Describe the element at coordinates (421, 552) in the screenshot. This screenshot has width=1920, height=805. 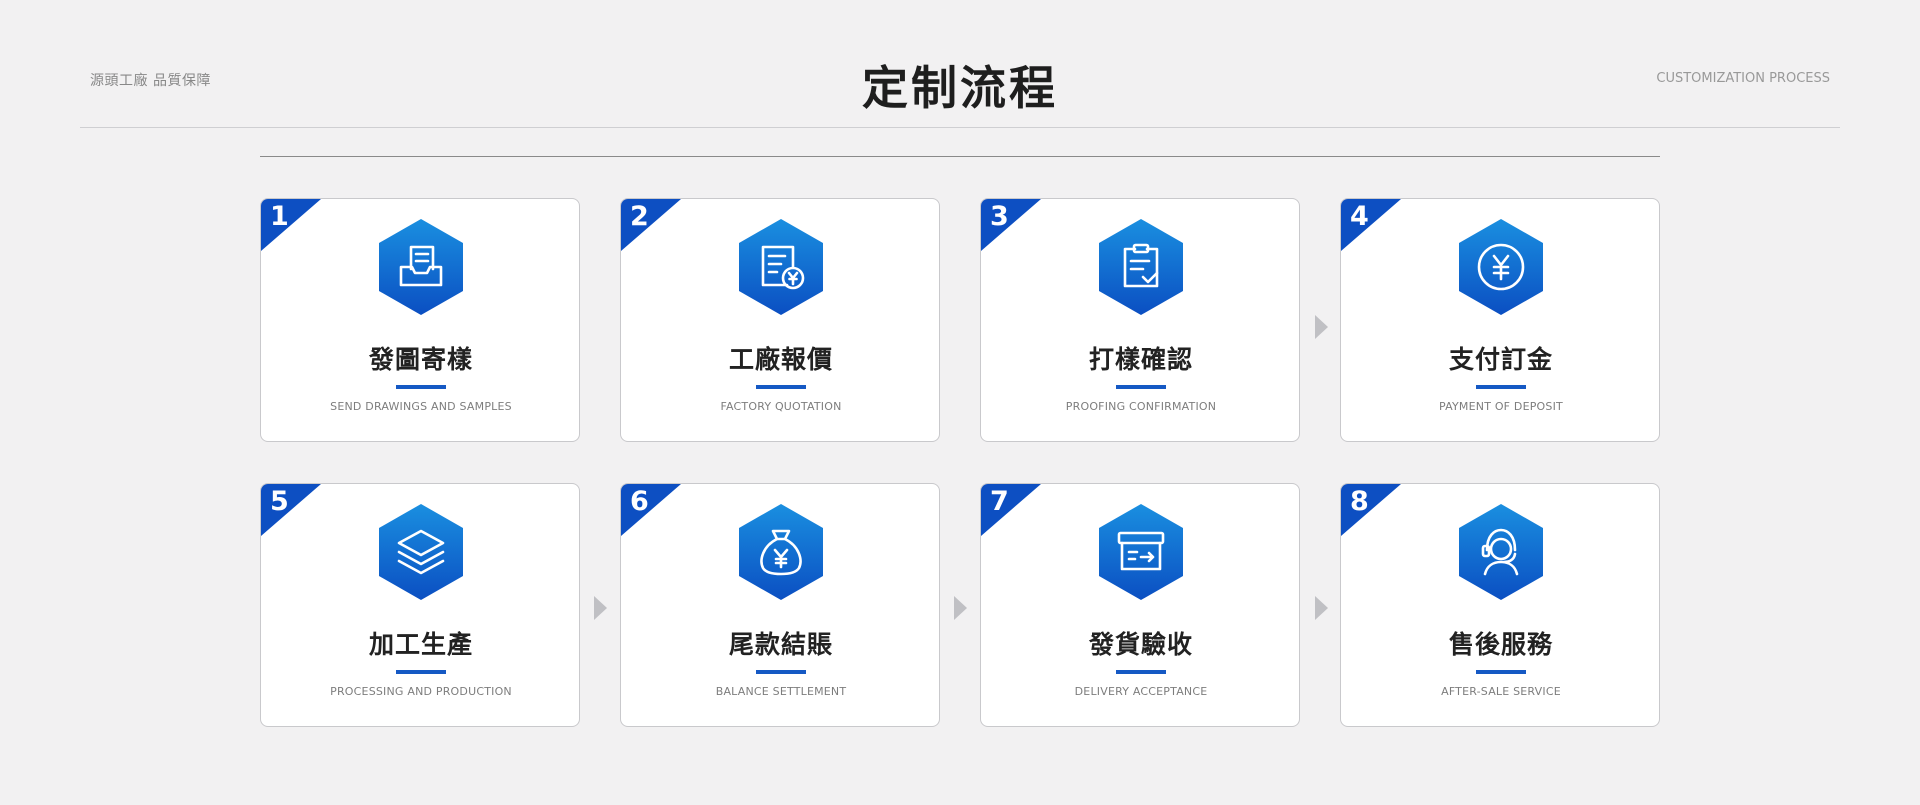
I see `layers-icon` at that location.